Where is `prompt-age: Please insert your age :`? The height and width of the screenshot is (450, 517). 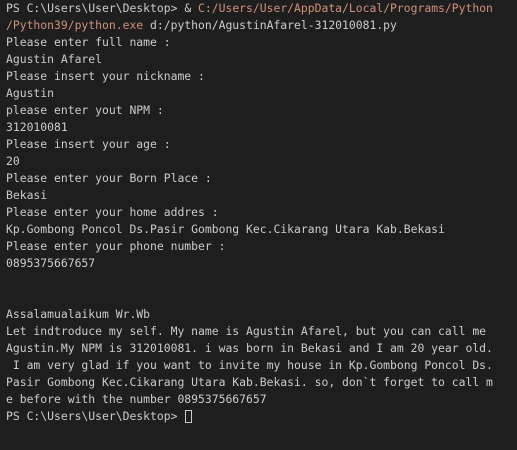 prompt-age: Please insert your age : is located at coordinates (88, 144).